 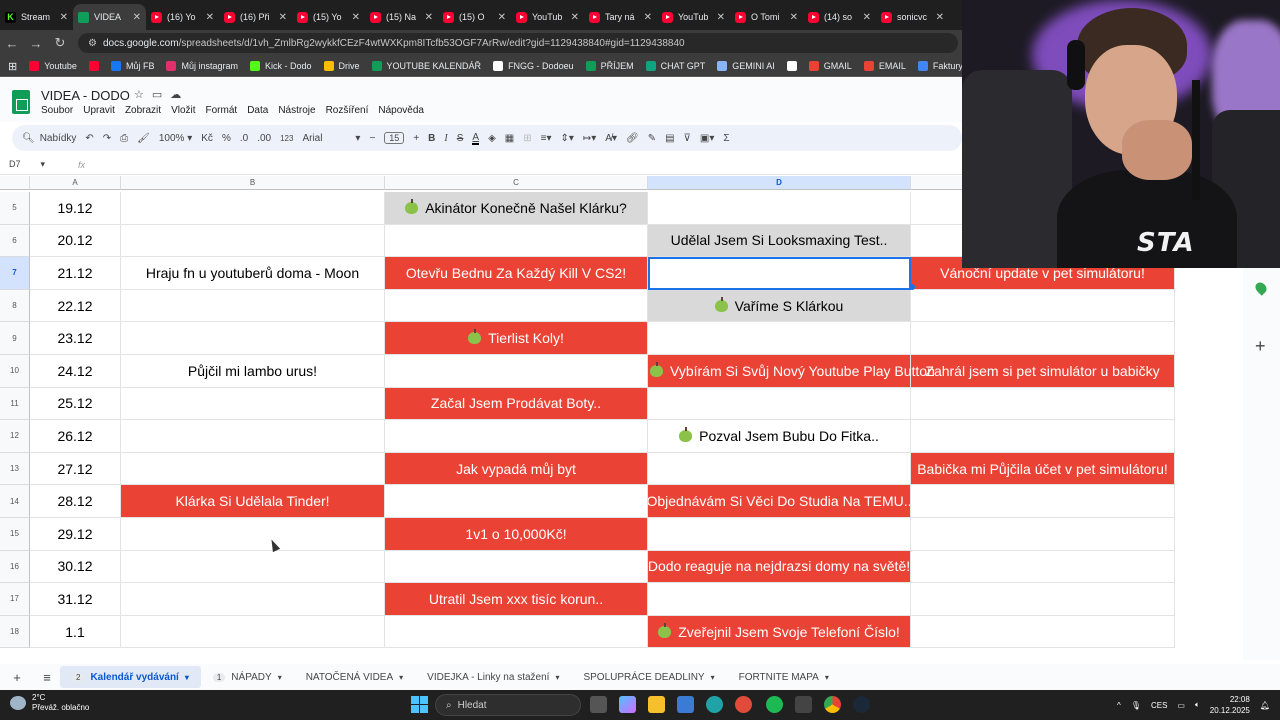 What do you see at coordinates (175, 94) in the screenshot?
I see `cloud-status-icon: ☁` at bounding box center [175, 94].